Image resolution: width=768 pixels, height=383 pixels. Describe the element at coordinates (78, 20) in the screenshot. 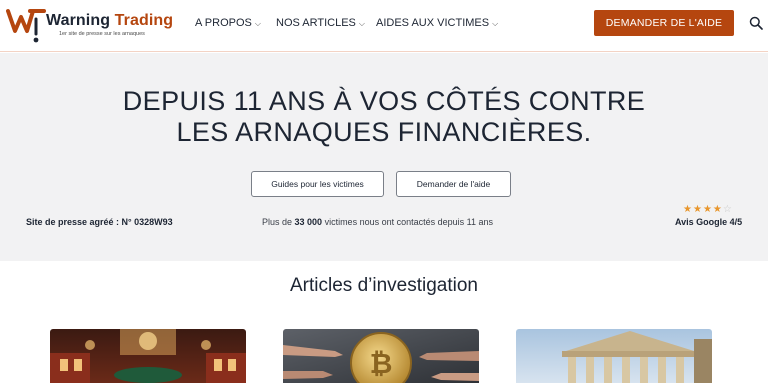

I see `brand-name-part1: Warning` at that location.